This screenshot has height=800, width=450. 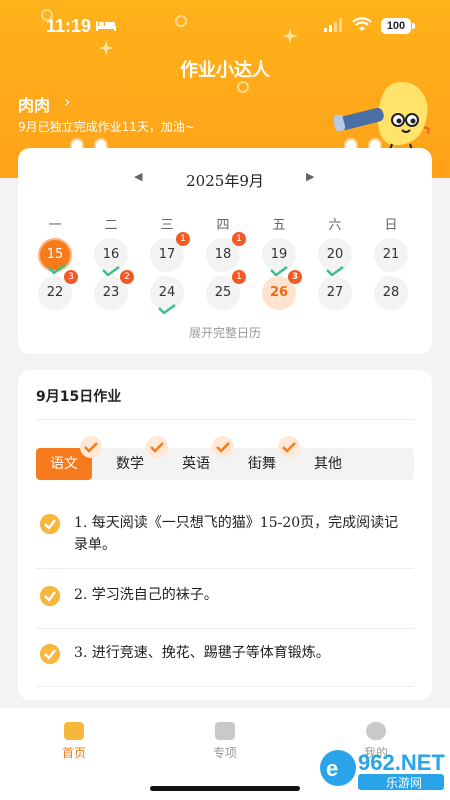 What do you see at coordinates (73, 753) in the screenshot?
I see `tab-label: 首页` at bounding box center [73, 753].